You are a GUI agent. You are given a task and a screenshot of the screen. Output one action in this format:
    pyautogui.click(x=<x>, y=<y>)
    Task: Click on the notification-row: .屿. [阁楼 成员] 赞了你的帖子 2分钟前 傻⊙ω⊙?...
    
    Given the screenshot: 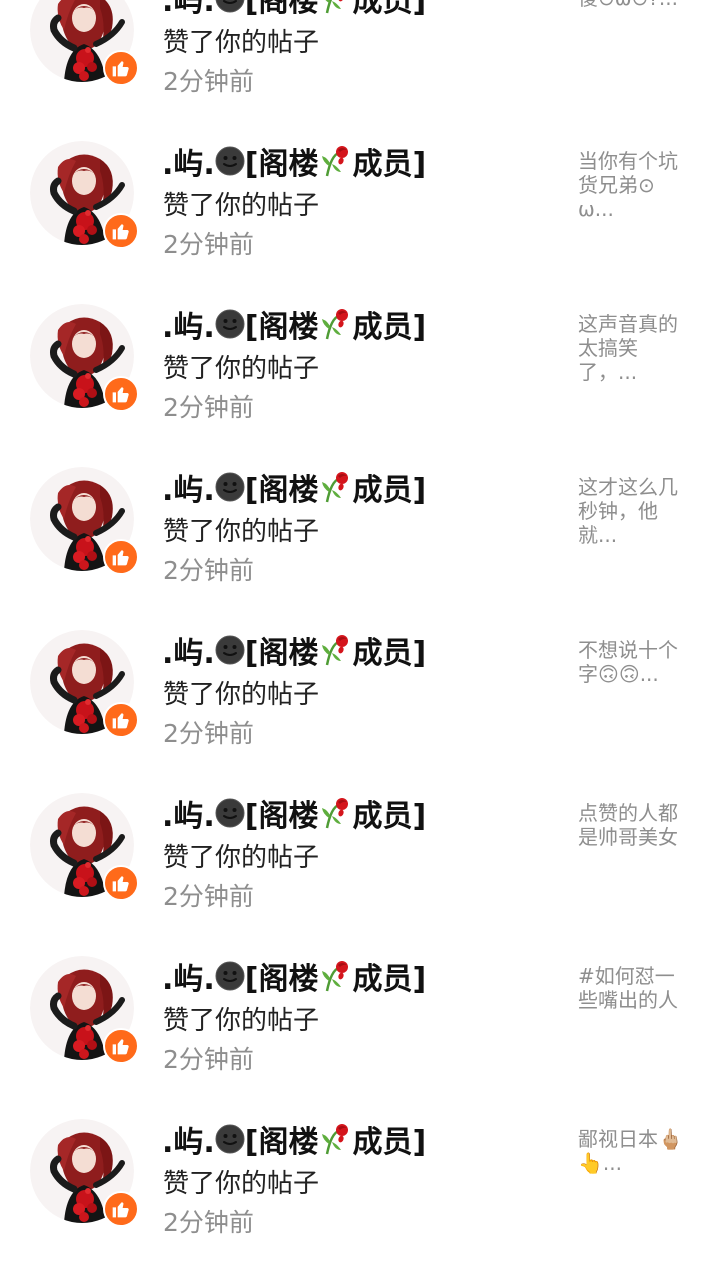 What is the action you would take?
    pyautogui.click(x=358, y=63)
    